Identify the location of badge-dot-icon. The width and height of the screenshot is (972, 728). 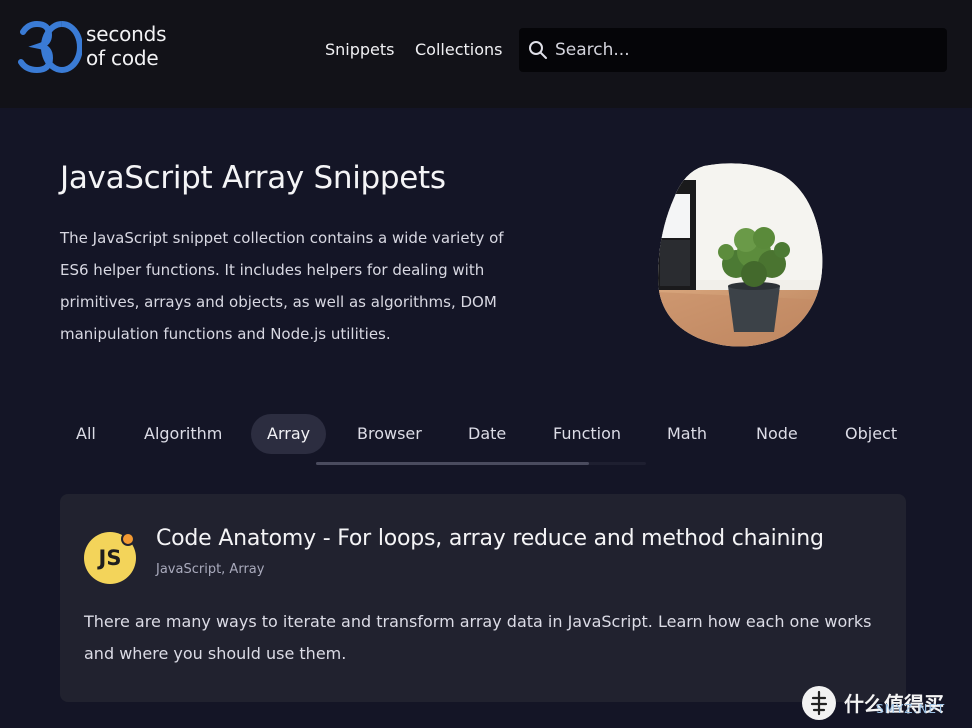
(128, 539).